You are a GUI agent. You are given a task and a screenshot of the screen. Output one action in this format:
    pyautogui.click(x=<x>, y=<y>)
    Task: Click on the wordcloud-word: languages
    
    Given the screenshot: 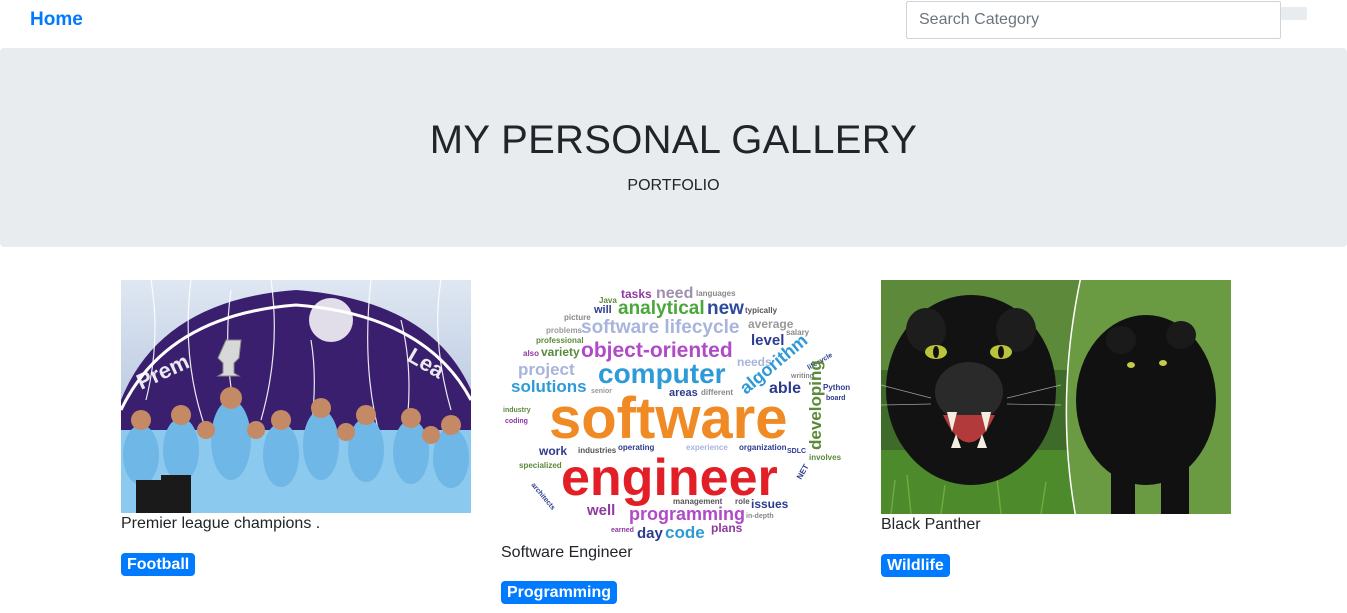 What is the action you would take?
    pyautogui.click(x=716, y=293)
    